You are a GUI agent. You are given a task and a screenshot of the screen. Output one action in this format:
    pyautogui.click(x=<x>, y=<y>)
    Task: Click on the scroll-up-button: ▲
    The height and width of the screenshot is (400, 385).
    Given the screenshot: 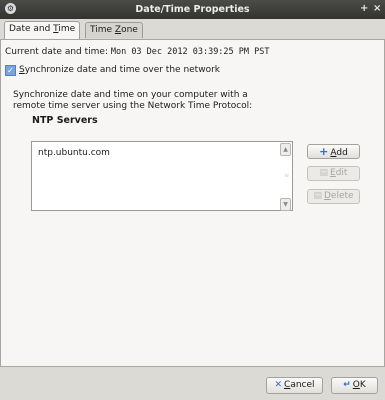 What is the action you would take?
    pyautogui.click(x=285, y=149)
    